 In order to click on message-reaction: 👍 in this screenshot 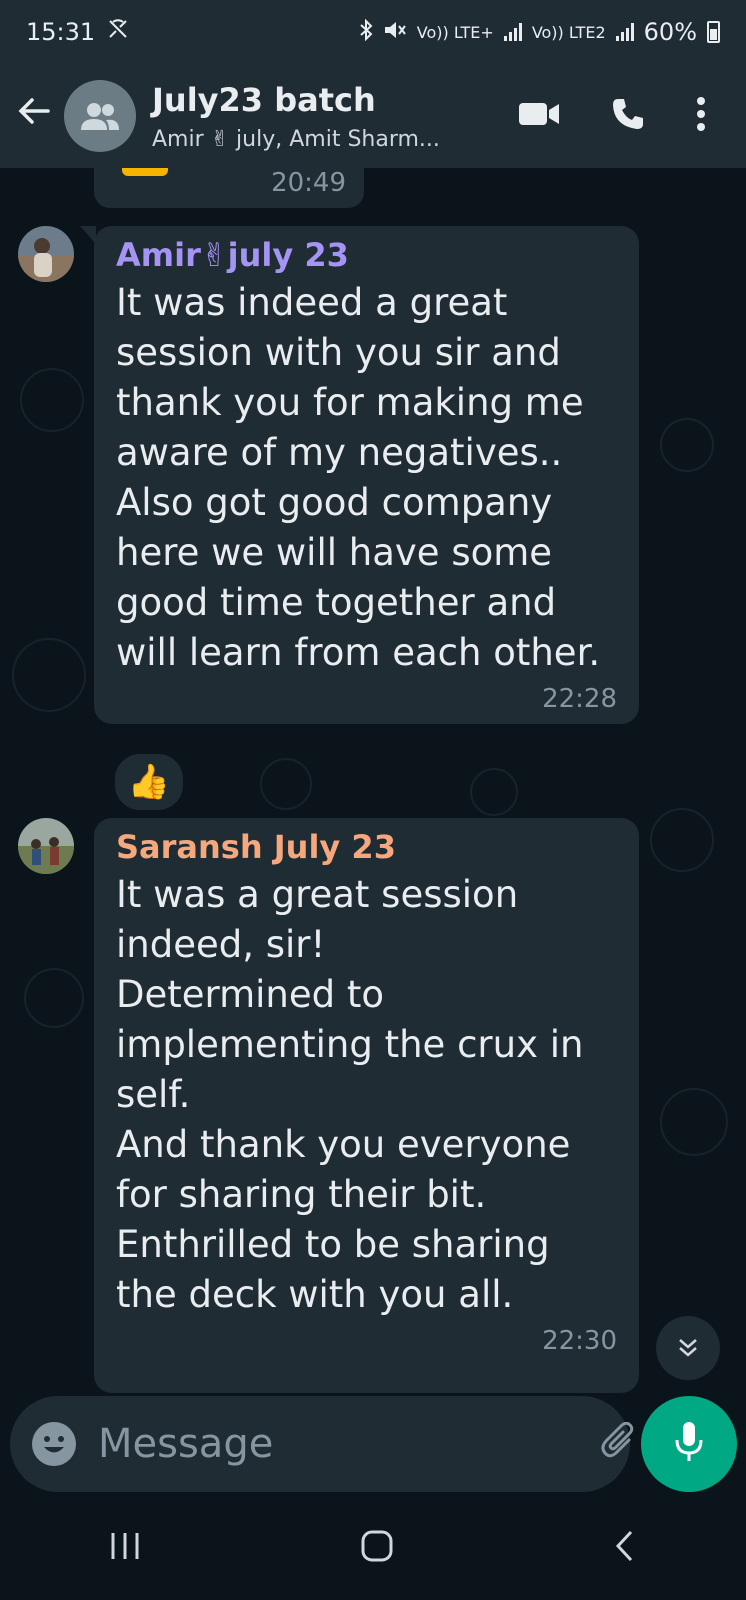, I will do `click(149, 782)`.